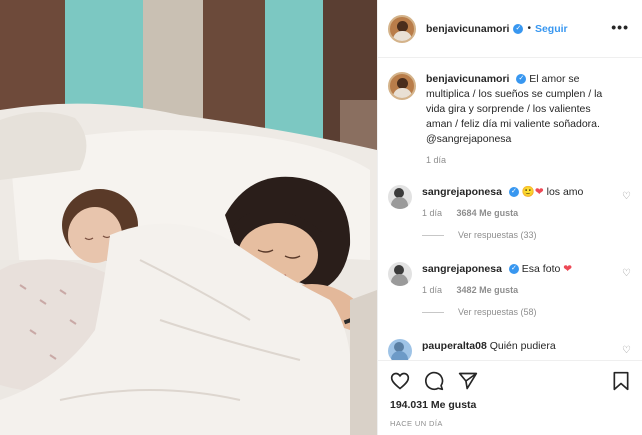 The height and width of the screenshot is (435, 642). What do you see at coordinates (547, 269) in the screenshot?
I see `comment-text: Esa foto ❤` at bounding box center [547, 269].